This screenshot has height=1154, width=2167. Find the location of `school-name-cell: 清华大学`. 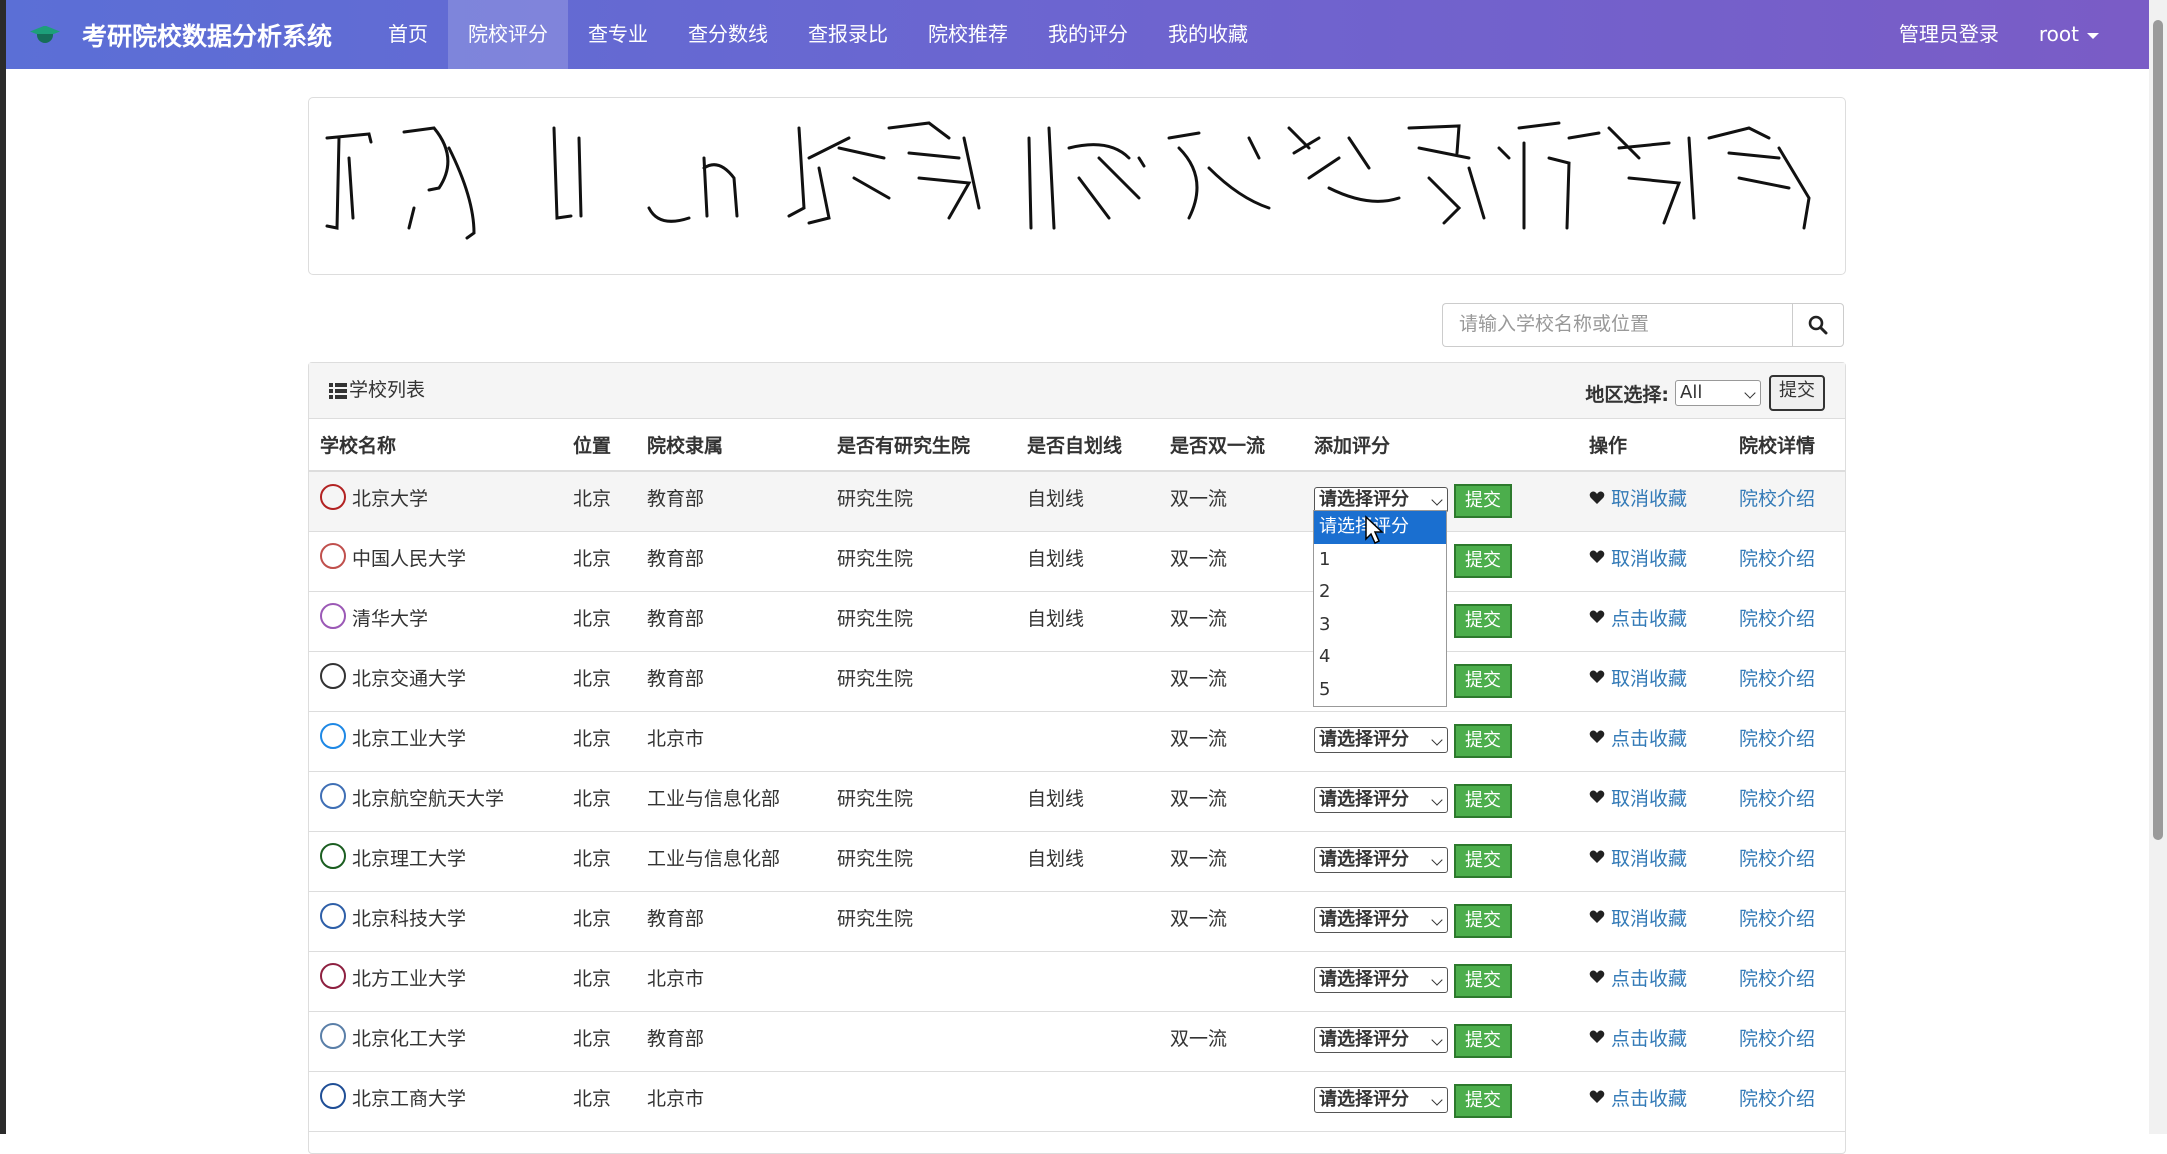

school-name-cell: 清华大学 is located at coordinates (435, 621).